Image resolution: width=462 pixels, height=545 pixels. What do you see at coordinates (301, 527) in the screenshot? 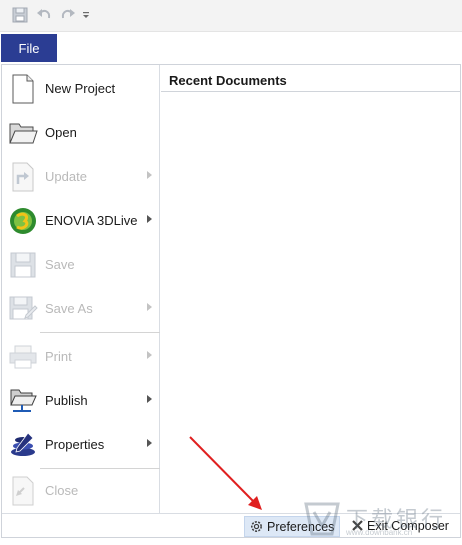
I see `preferences-label: Preferences` at bounding box center [301, 527].